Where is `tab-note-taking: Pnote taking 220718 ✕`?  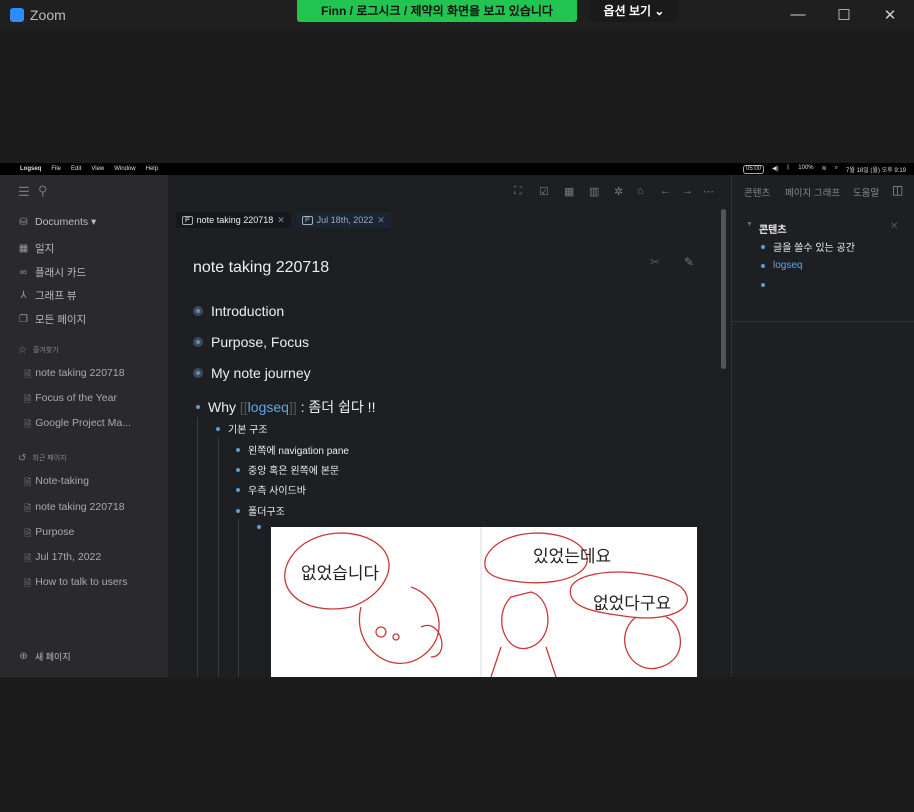
tab-note-taking: Pnote taking 220718 ✕ is located at coordinates (233, 220).